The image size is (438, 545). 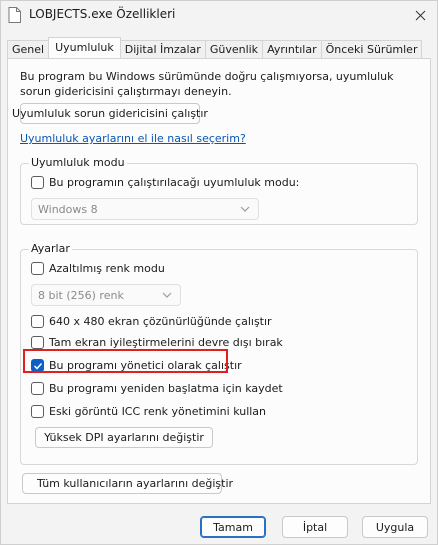 I want to click on register-restart-label: Bu programı yeniden başlatma için kaydet, so click(x=166, y=388).